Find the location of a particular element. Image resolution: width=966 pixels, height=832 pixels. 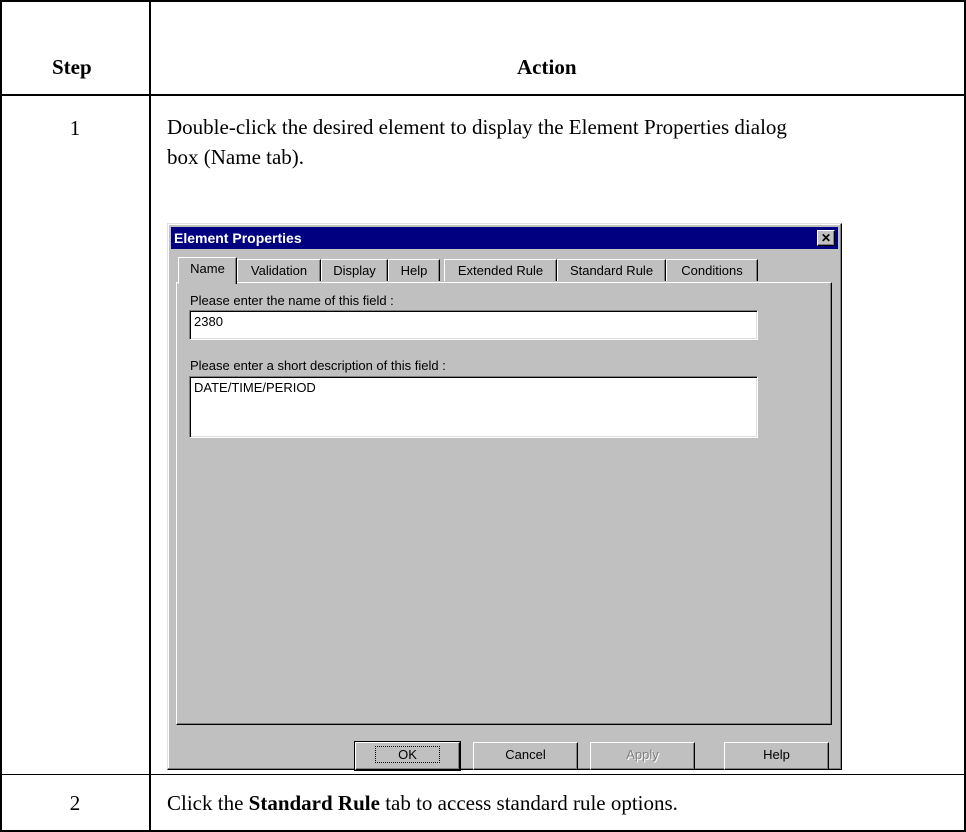

tab-conditions: Conditions is located at coordinates (712, 270).